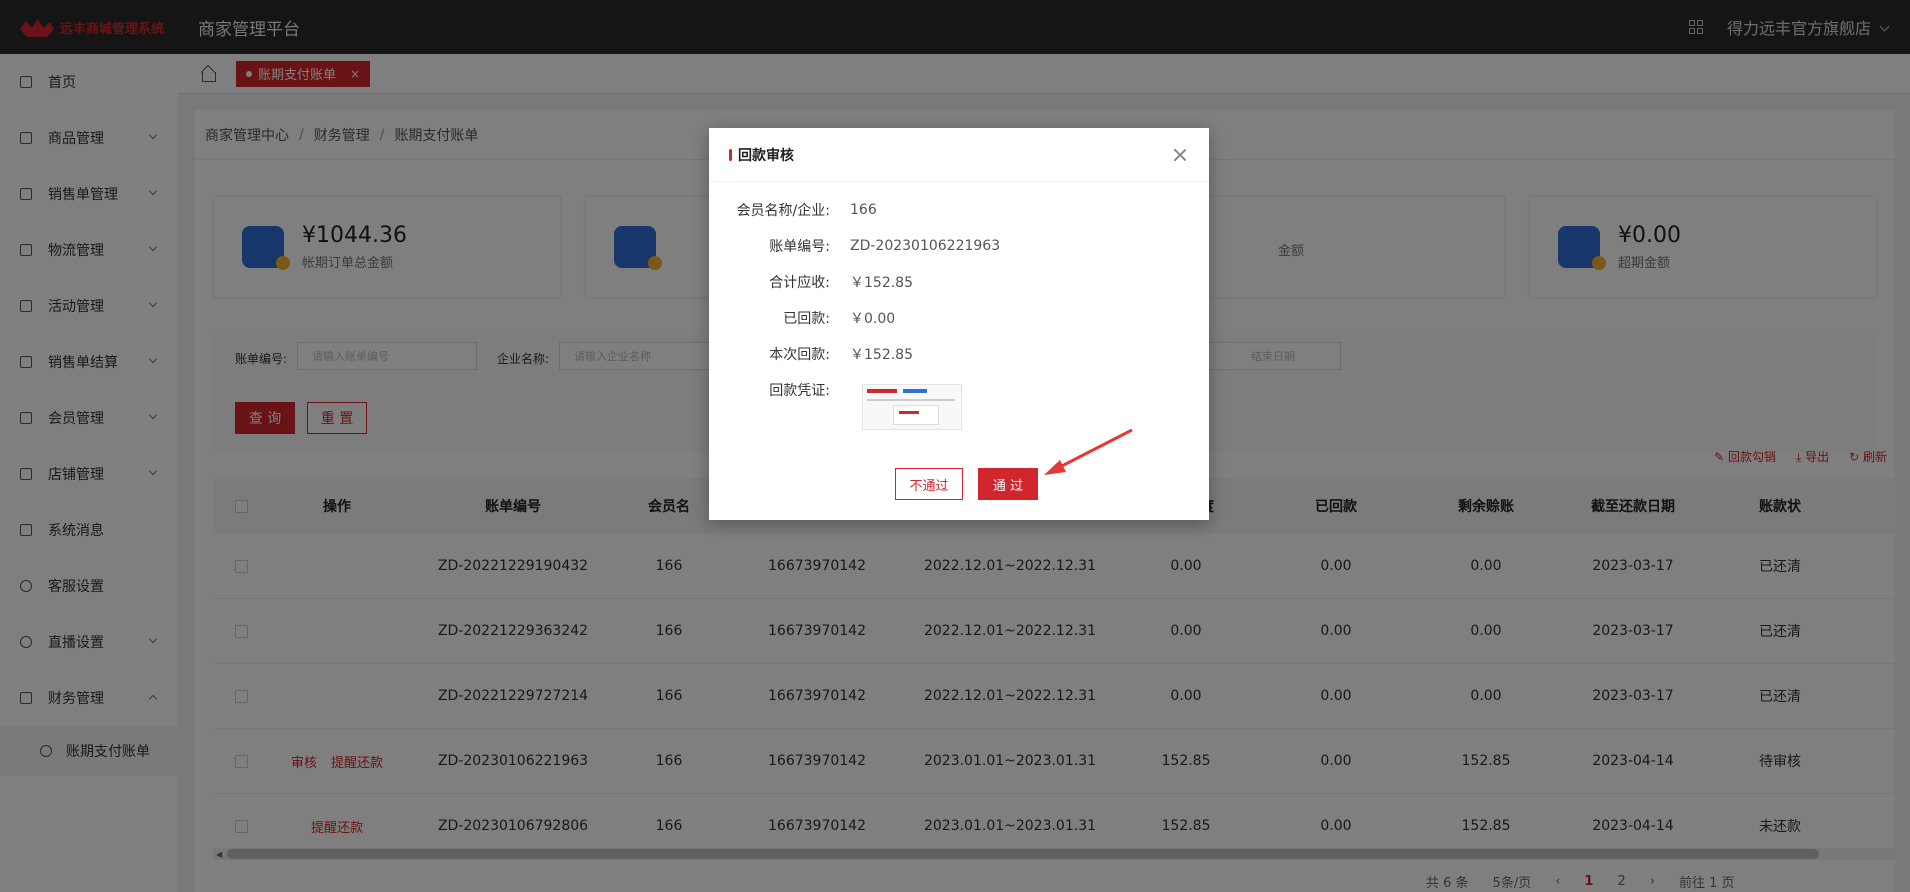  I want to click on voucher-thumbnail, so click(912, 407).